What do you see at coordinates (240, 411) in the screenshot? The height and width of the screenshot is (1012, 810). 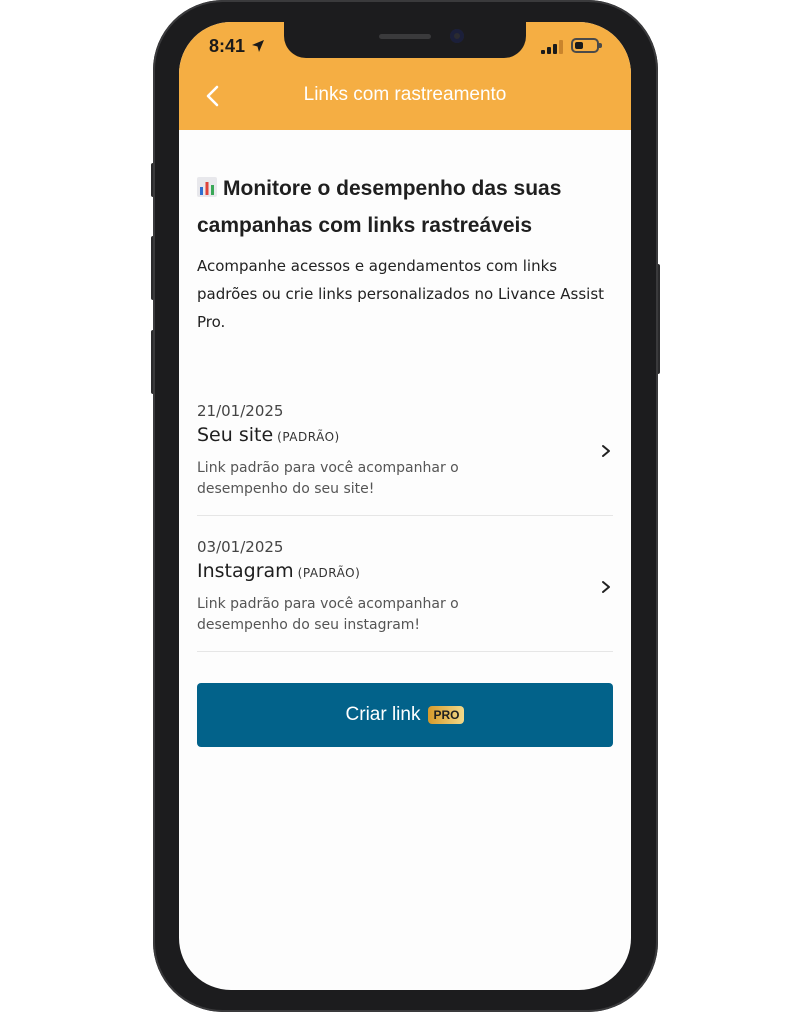 I see `link-date: 21/01/2025` at bounding box center [240, 411].